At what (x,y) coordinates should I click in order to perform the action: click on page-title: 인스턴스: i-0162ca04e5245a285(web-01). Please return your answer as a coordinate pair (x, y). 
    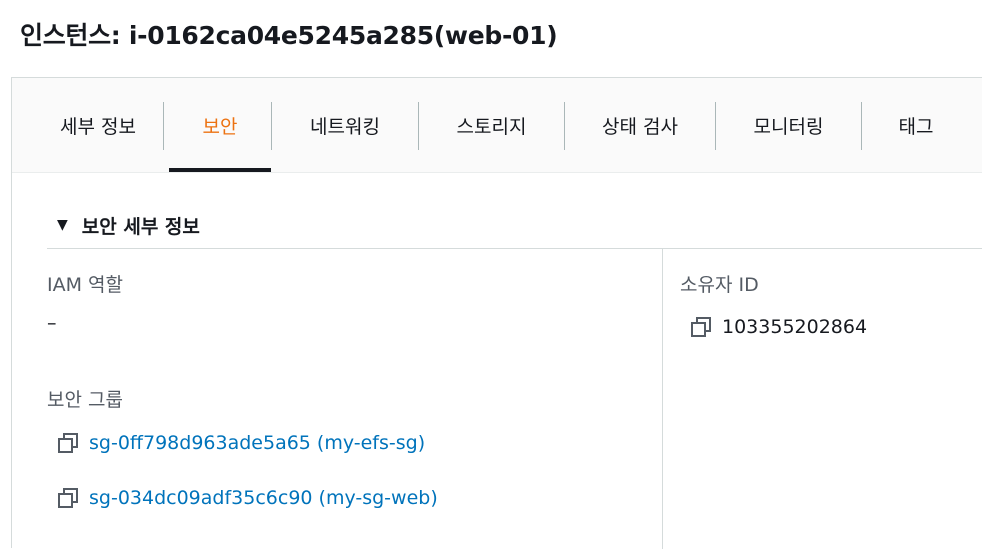
    Looking at the image, I should click on (289, 35).